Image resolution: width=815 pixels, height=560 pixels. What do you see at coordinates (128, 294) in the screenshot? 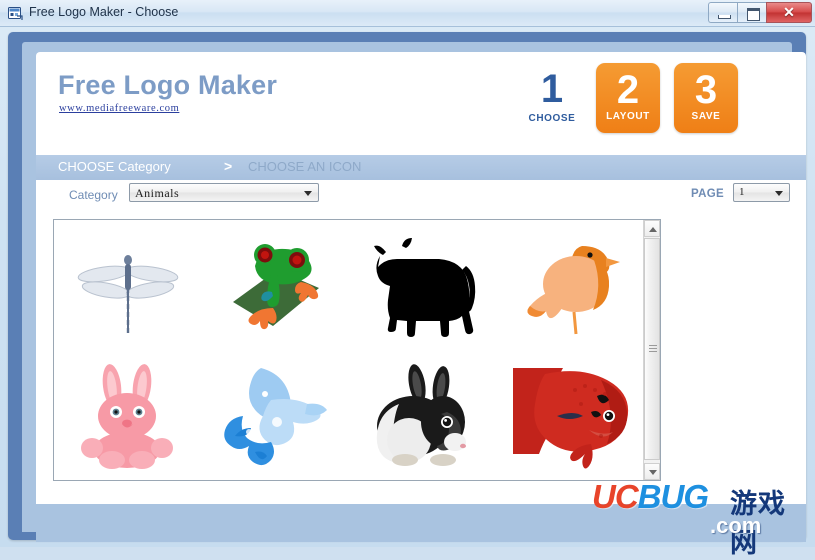
I see `dragonfly-icon` at bounding box center [128, 294].